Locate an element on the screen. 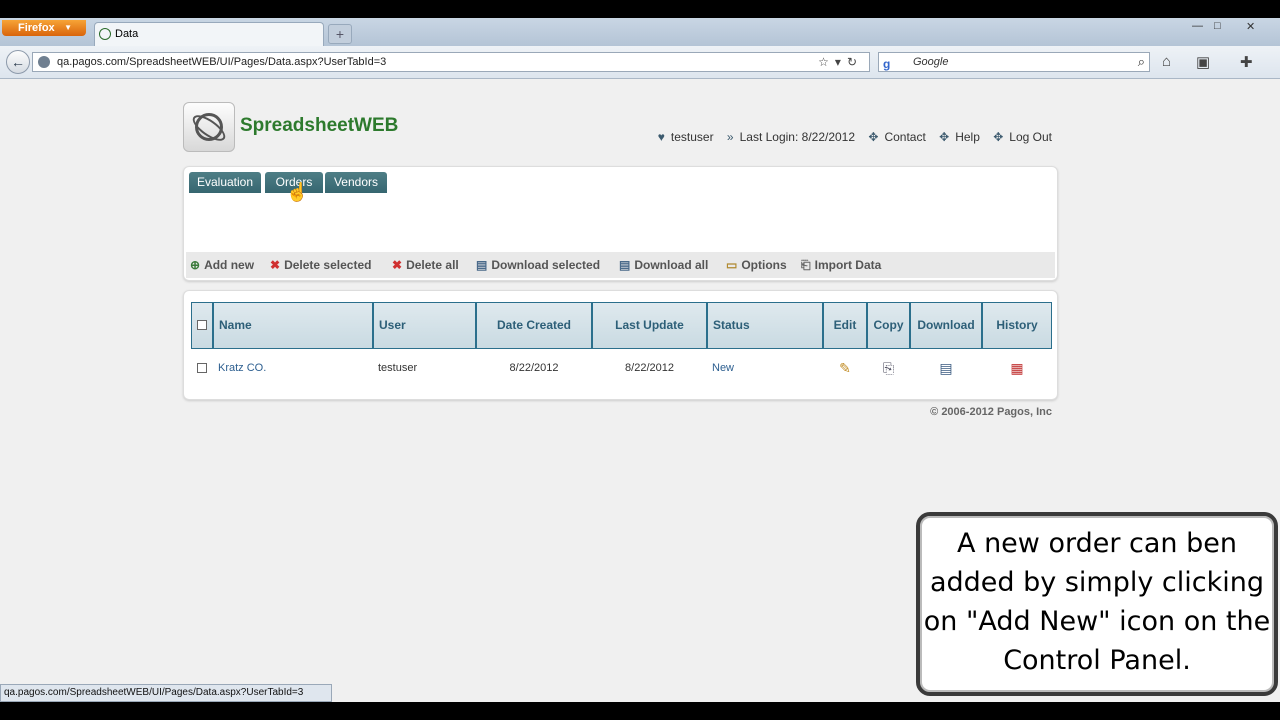 The width and height of the screenshot is (1280, 720). firefox-menu-button: Firefox ▼ is located at coordinates (44, 28).